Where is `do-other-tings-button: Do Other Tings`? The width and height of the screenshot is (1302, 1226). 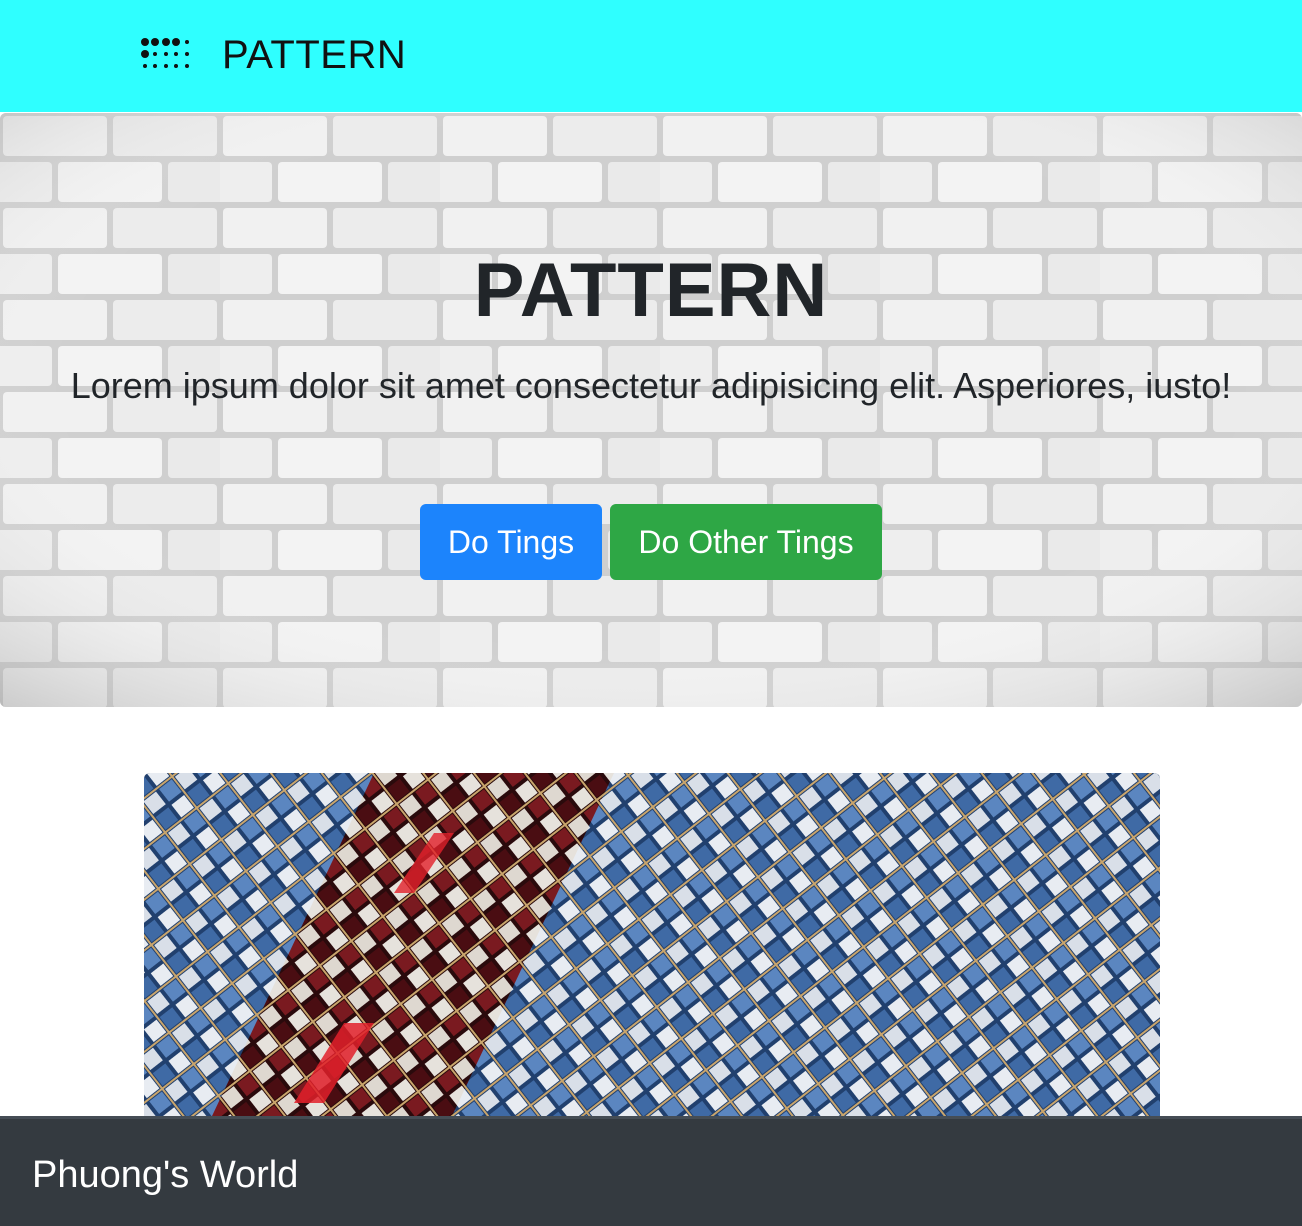 do-other-tings-button: Do Other Tings is located at coordinates (746, 542).